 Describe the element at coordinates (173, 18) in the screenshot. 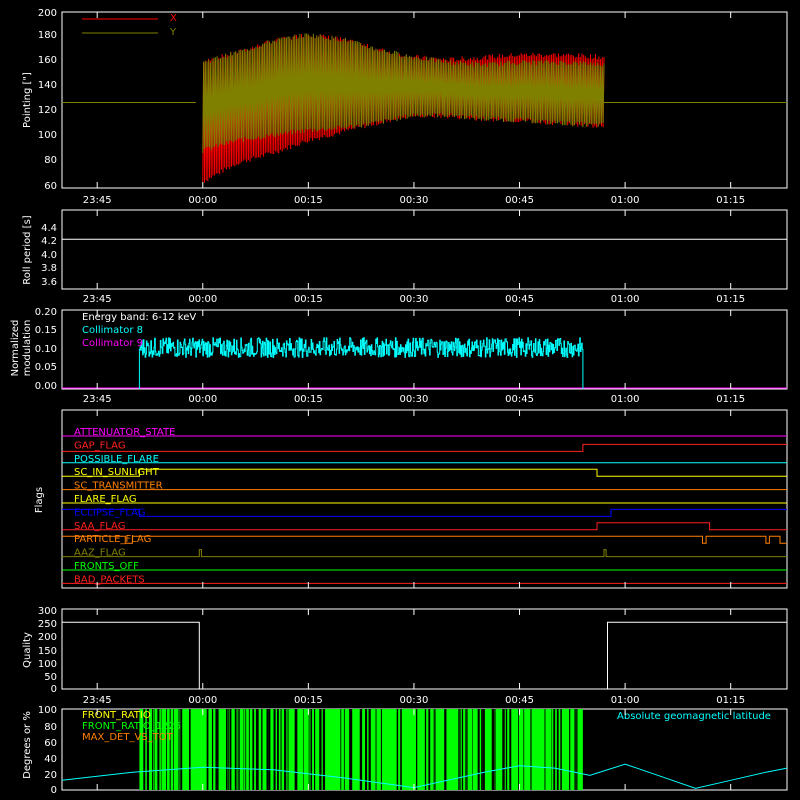

I see `legend-label-x: X` at that location.